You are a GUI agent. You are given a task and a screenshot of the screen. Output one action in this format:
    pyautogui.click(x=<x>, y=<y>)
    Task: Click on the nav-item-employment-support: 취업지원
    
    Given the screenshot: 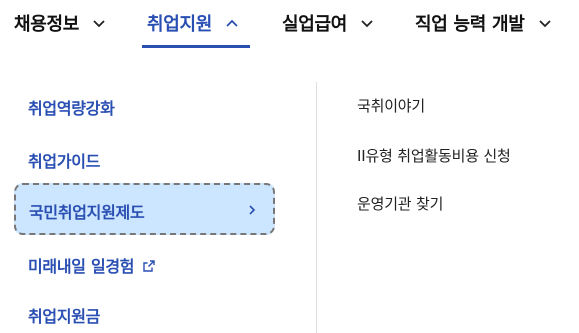 What is the action you would take?
    pyautogui.click(x=193, y=23)
    